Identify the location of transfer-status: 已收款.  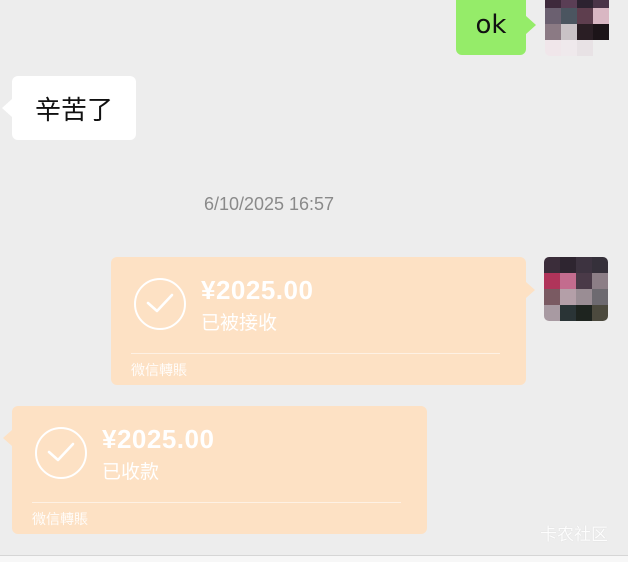
(131, 472).